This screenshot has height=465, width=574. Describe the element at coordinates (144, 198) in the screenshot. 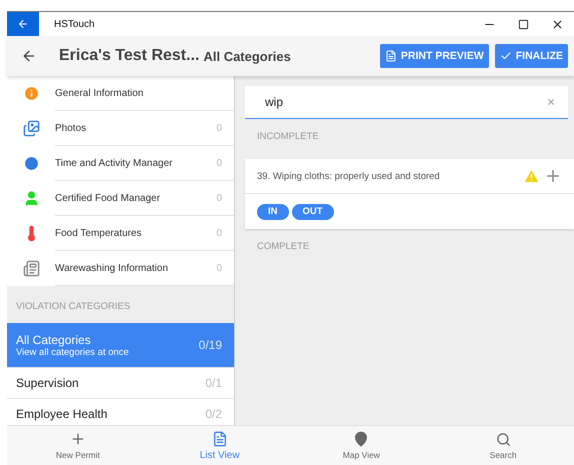

I see `sidebar-item: Certified Food Manager 0` at that location.